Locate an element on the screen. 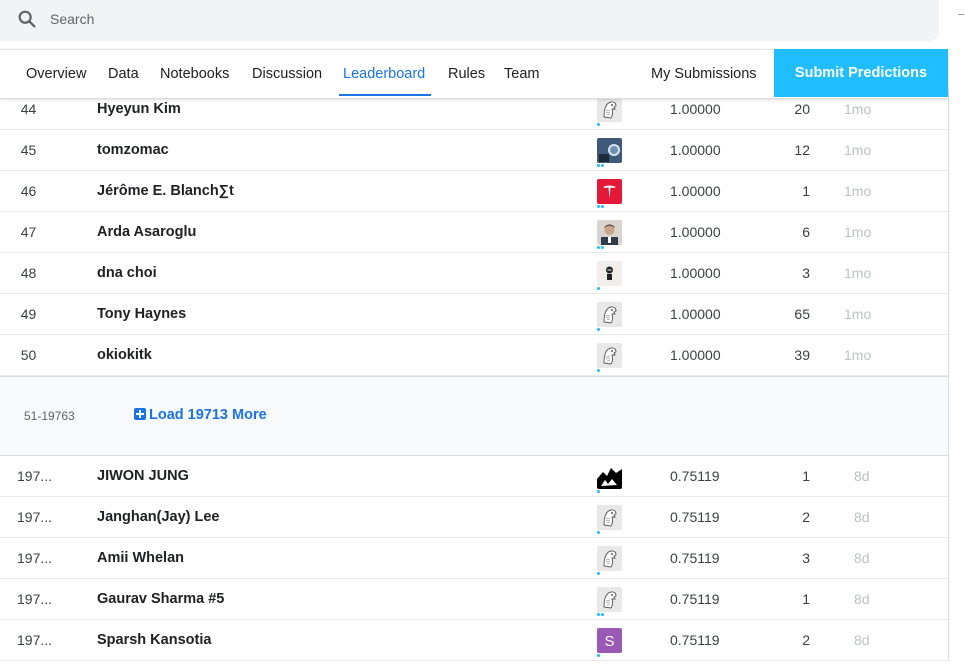  entries-cell: 6 is located at coordinates (806, 232).